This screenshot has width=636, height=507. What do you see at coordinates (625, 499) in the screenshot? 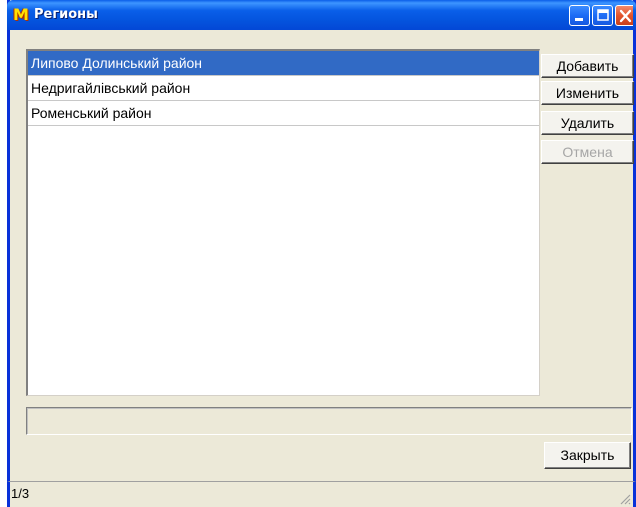
I see `resize-grip-icon` at bounding box center [625, 499].